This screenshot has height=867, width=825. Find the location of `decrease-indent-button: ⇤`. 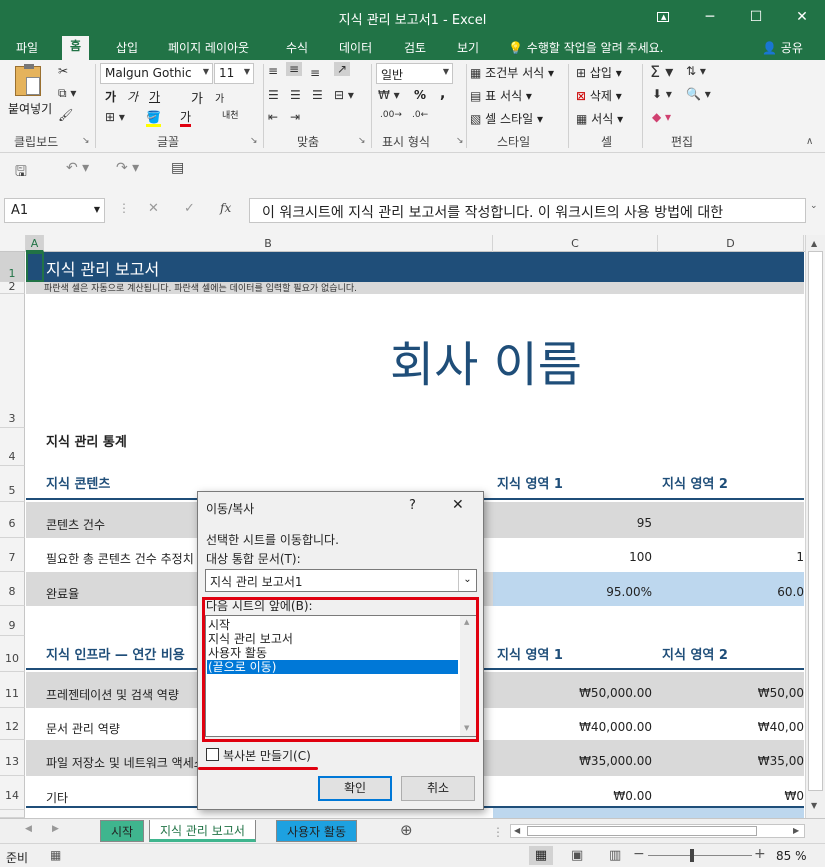

decrease-indent-button: ⇤ is located at coordinates (273, 117).